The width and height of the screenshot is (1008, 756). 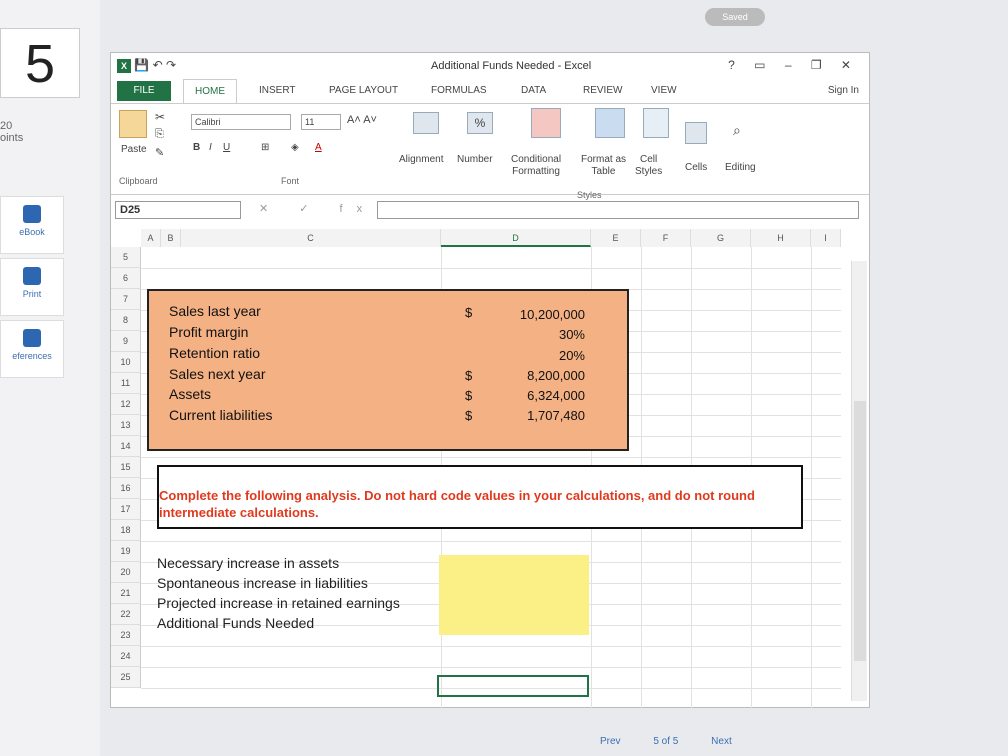 What do you see at coordinates (843, 90) in the screenshot?
I see `sign-in-link: Sign In` at bounding box center [843, 90].